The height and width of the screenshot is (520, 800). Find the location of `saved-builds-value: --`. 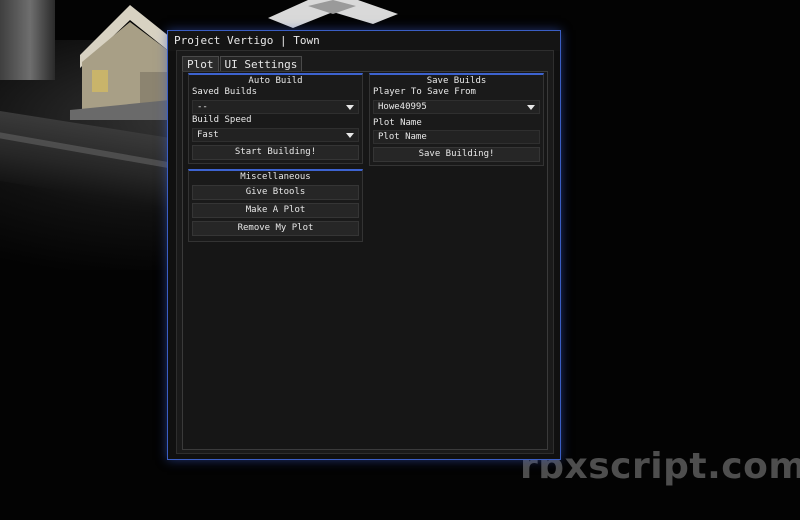

saved-builds-value: -- is located at coordinates (202, 107).